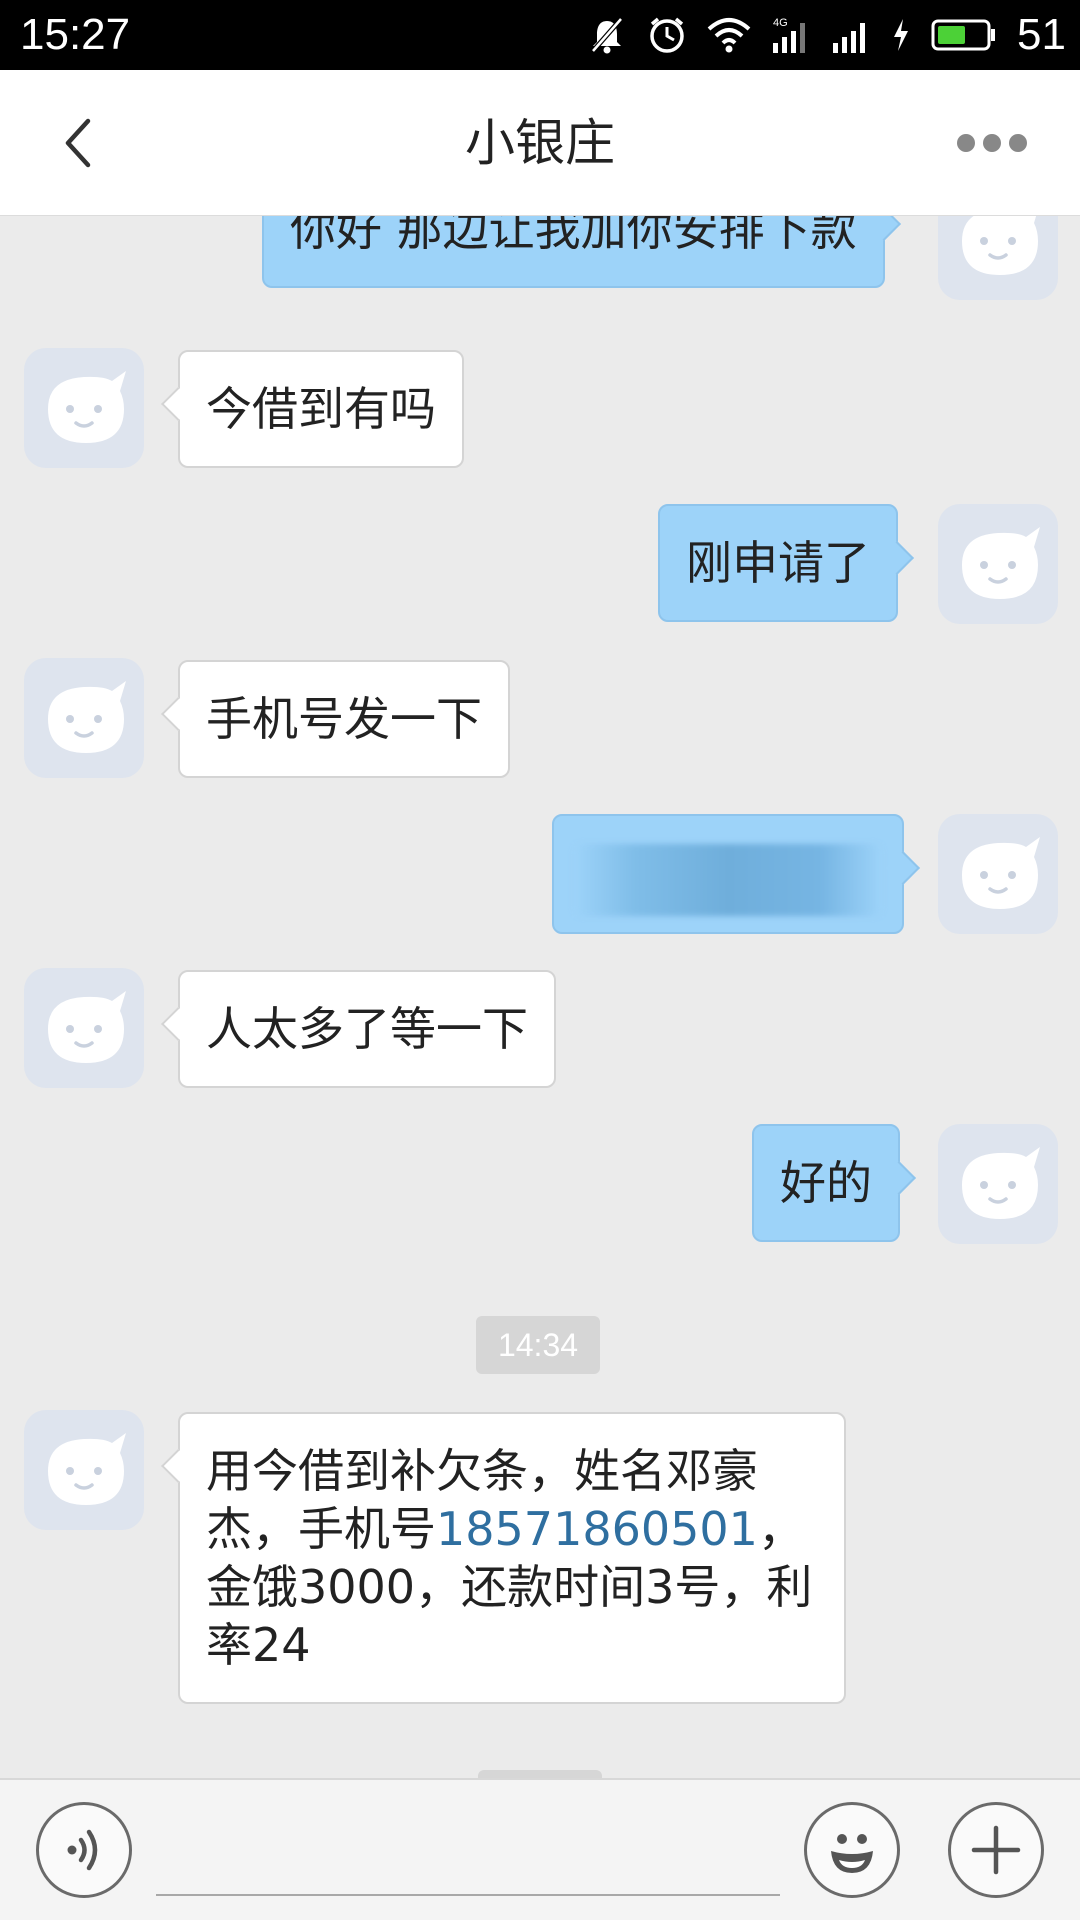 The width and height of the screenshot is (1080, 1920). Describe the element at coordinates (573, 236) in the screenshot. I see `message-text: 你好 那边让我加你安排下款` at that location.